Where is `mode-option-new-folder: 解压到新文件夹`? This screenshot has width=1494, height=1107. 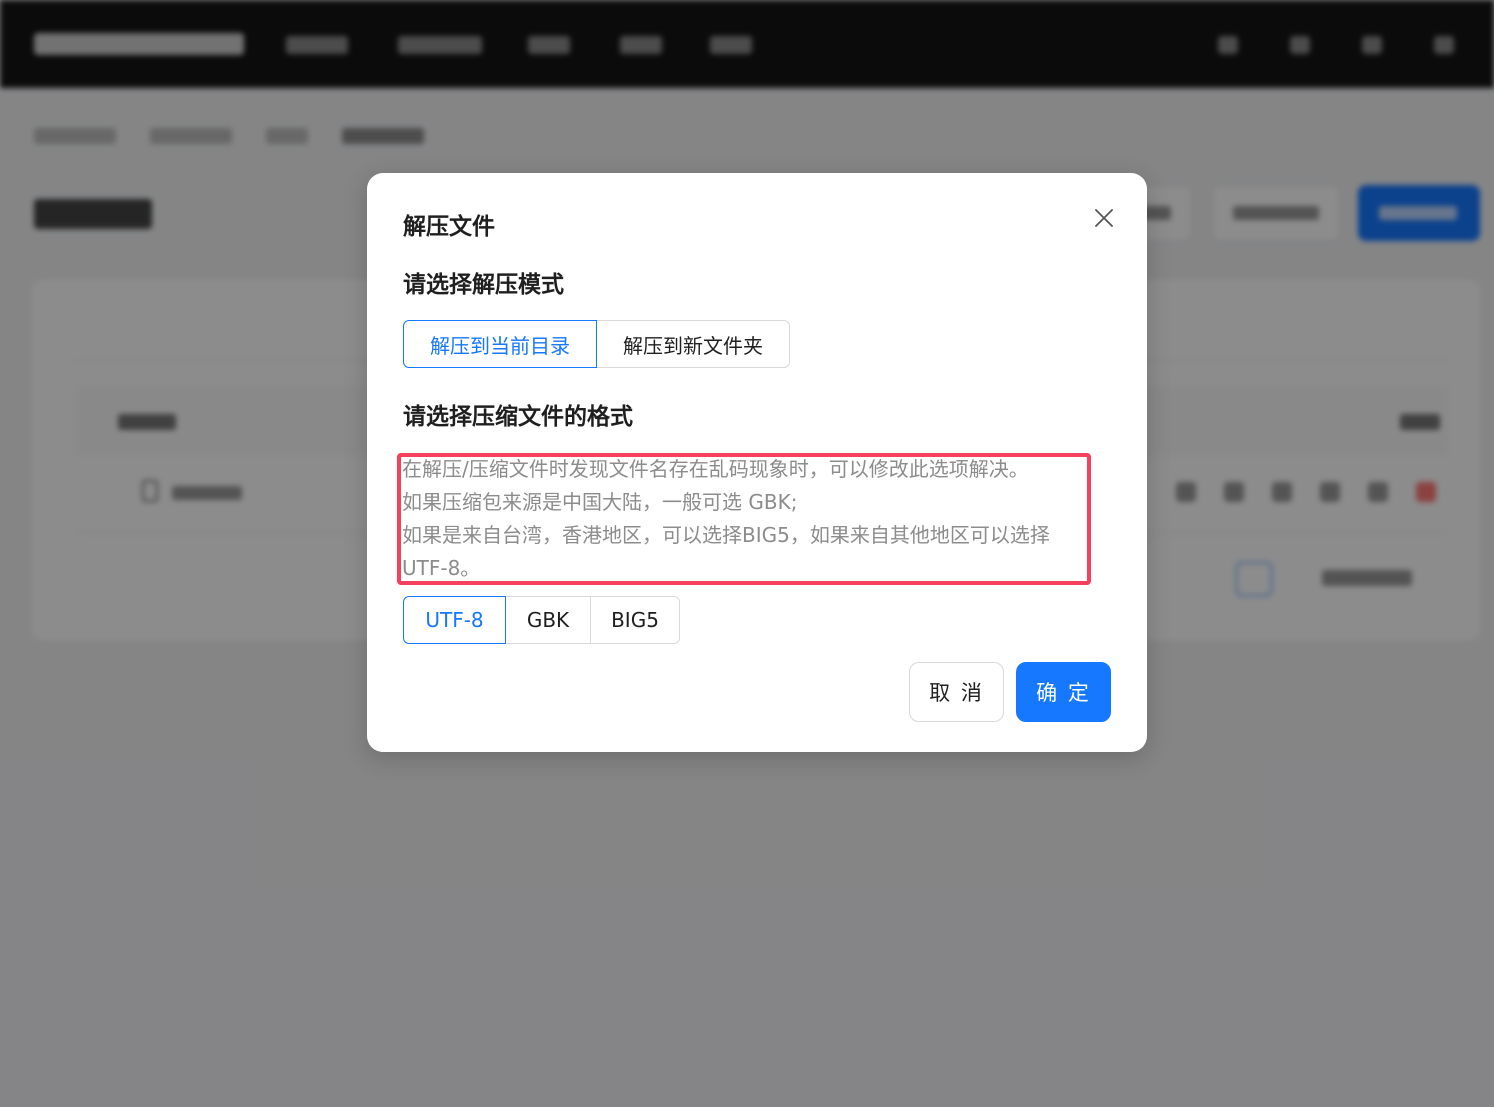
mode-option-new-folder: 解压到新文件夹 is located at coordinates (693, 344).